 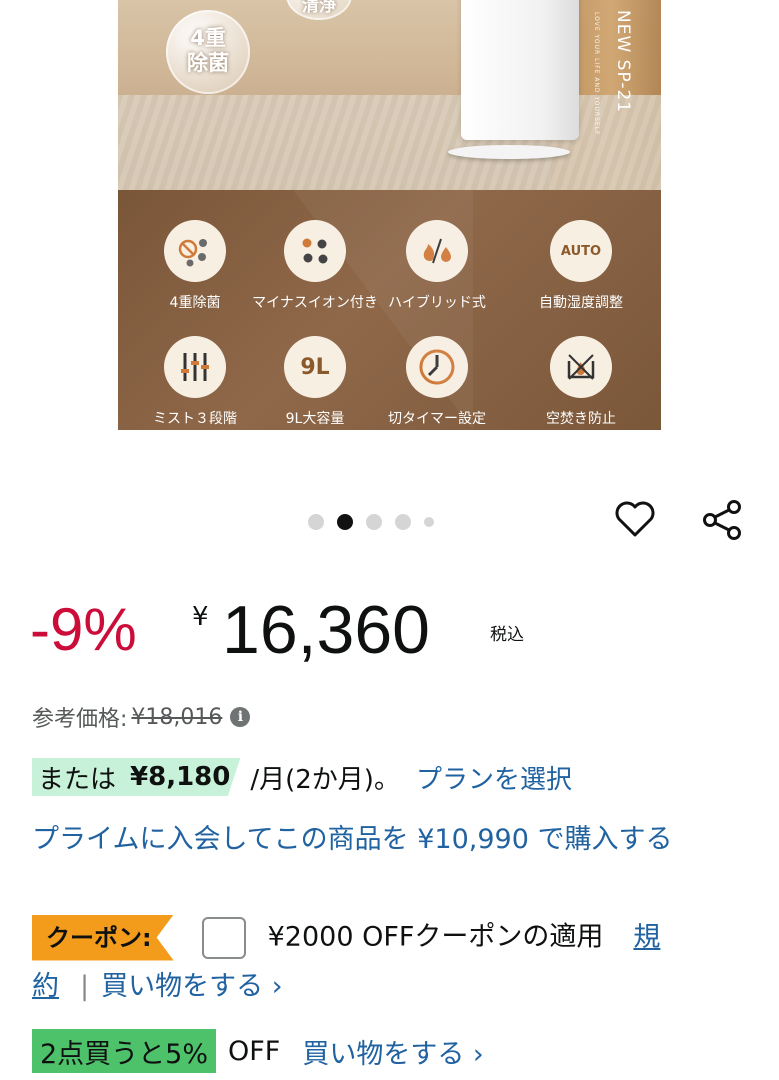 I want to click on feature-ion: マイナスイオン付き, so click(x=315, y=266).